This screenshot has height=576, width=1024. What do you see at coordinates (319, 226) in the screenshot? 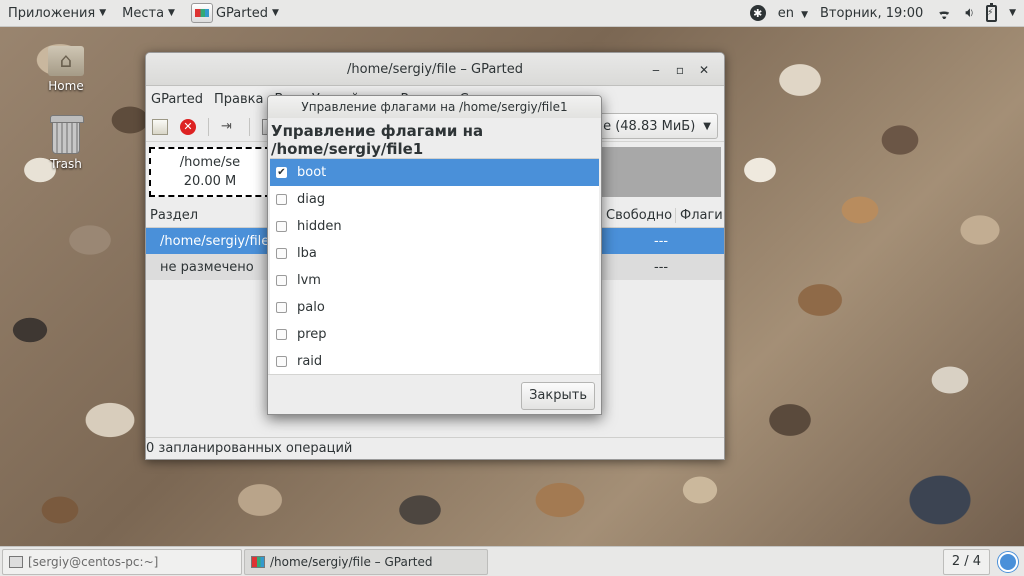
I see `flag-label: hidden` at bounding box center [319, 226].